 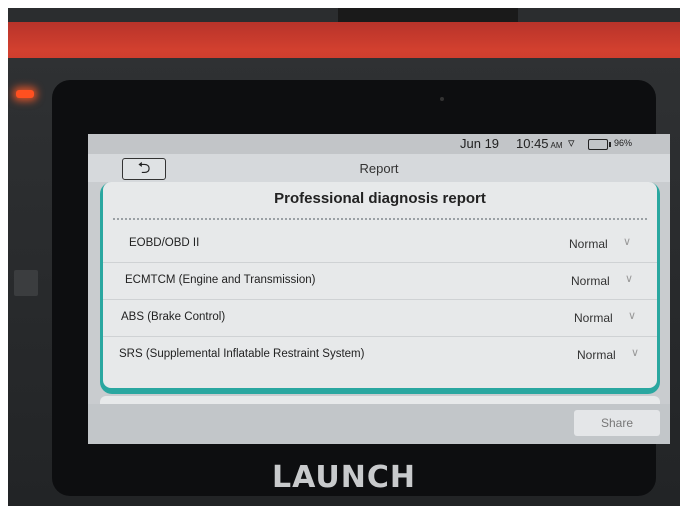 What do you see at coordinates (25, 94) in the screenshot?
I see `power-led-icon` at bounding box center [25, 94].